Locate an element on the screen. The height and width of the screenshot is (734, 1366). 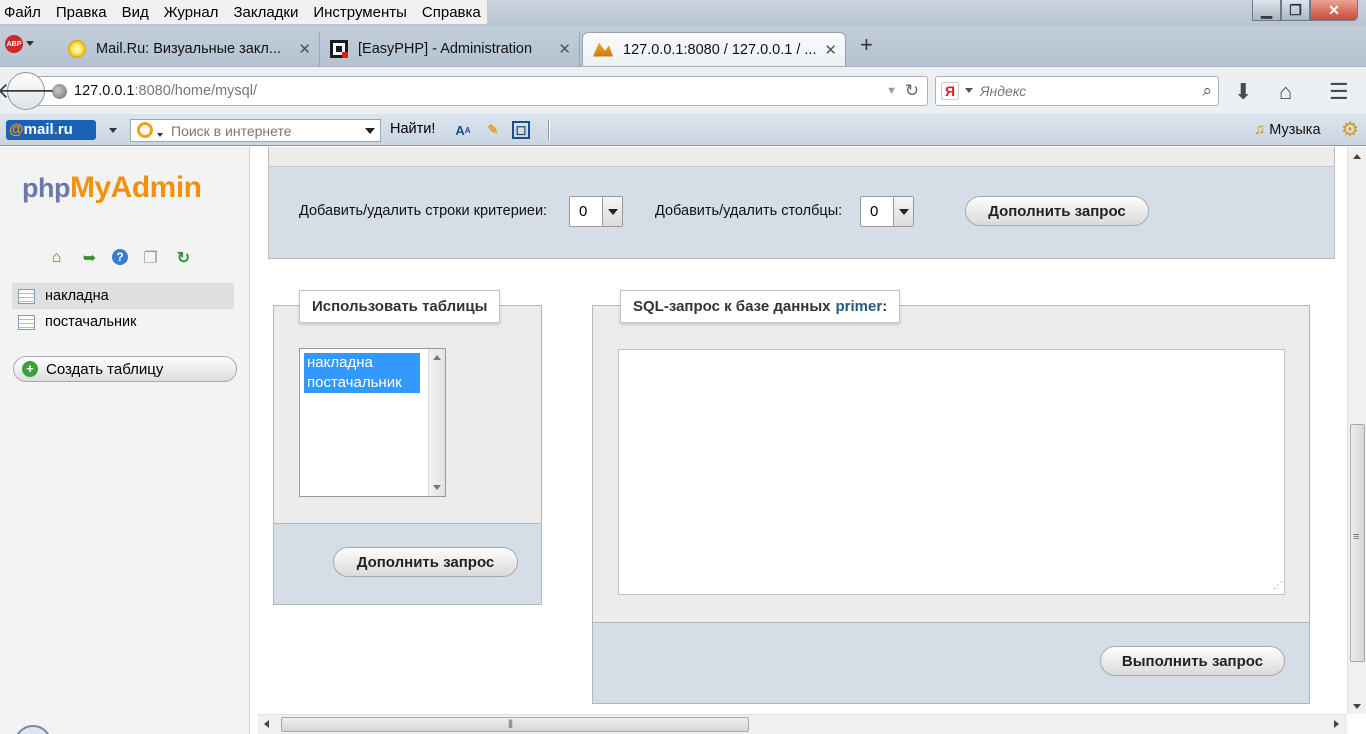
highlight-pen-icon: ✎ is located at coordinates (493, 130).